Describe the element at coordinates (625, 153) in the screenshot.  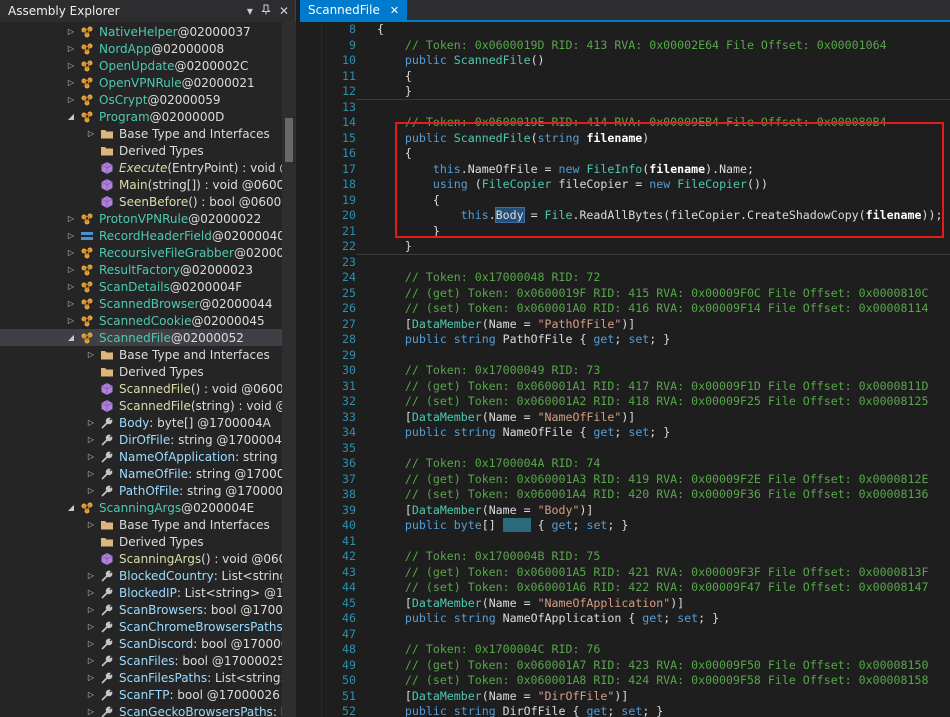
I see `code-line: 16 {` at that location.